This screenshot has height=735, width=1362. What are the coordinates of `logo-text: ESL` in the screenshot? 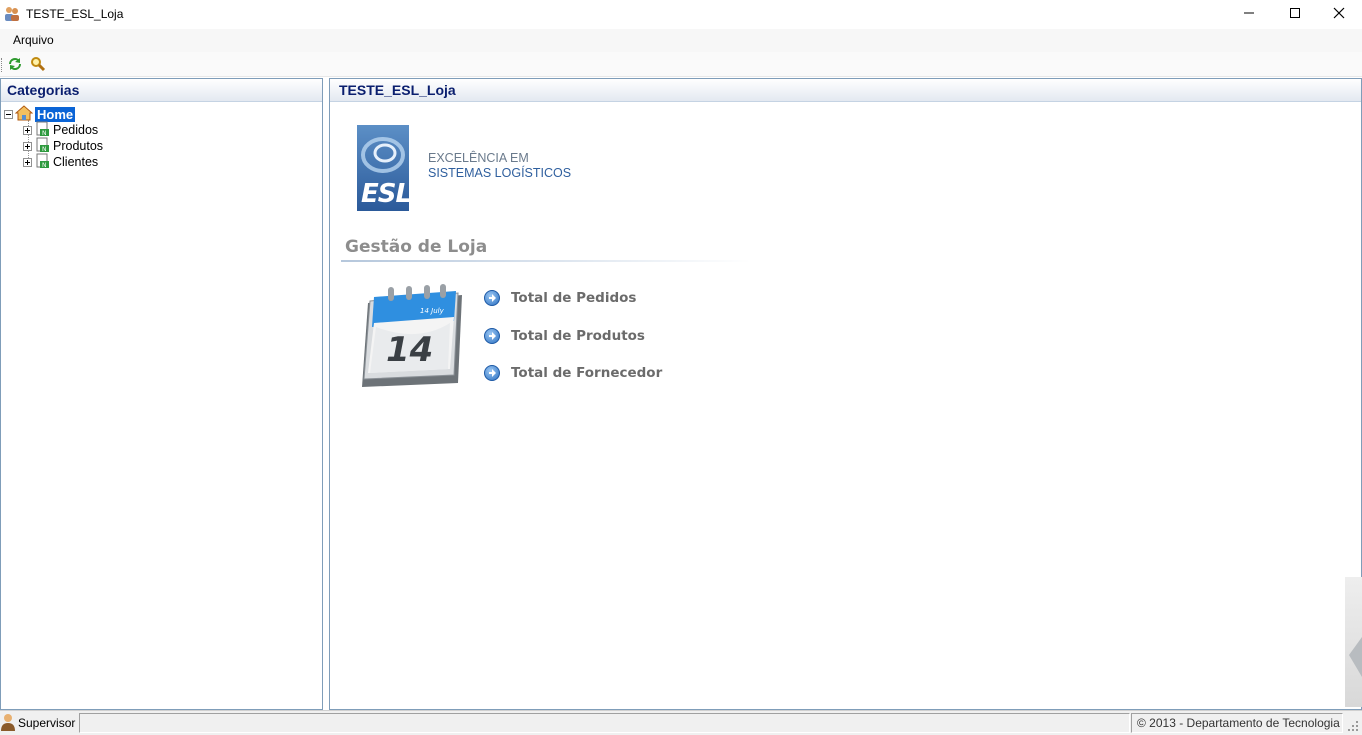 It's located at (385, 194).